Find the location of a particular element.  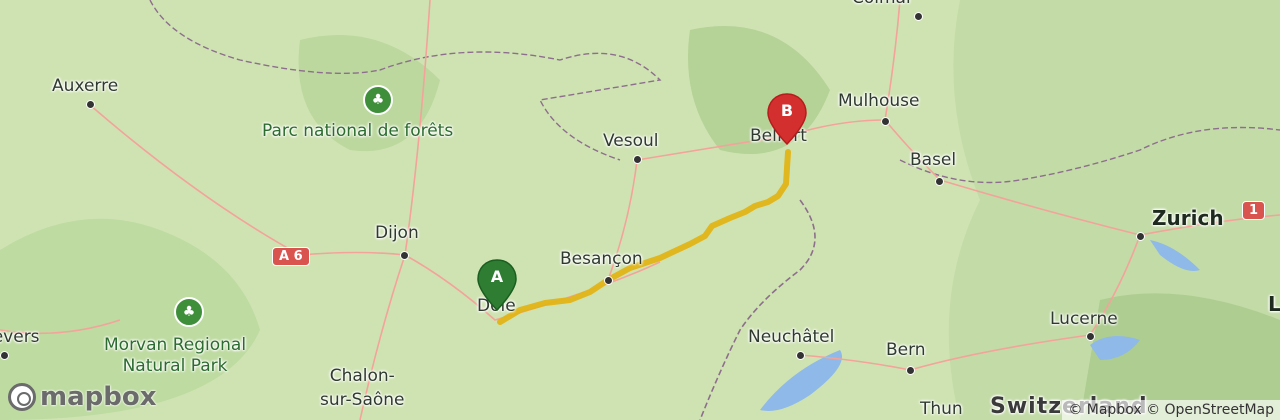

end-marker: B is located at coordinates (787, 120).